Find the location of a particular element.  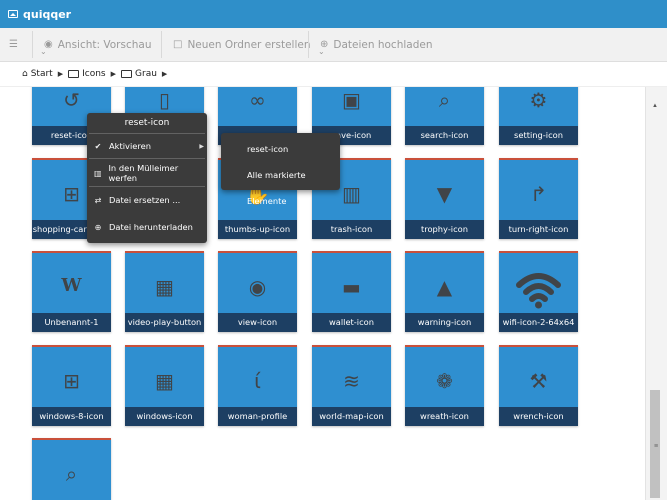

scroll-up-arrow: ▲ is located at coordinates (655, 106).